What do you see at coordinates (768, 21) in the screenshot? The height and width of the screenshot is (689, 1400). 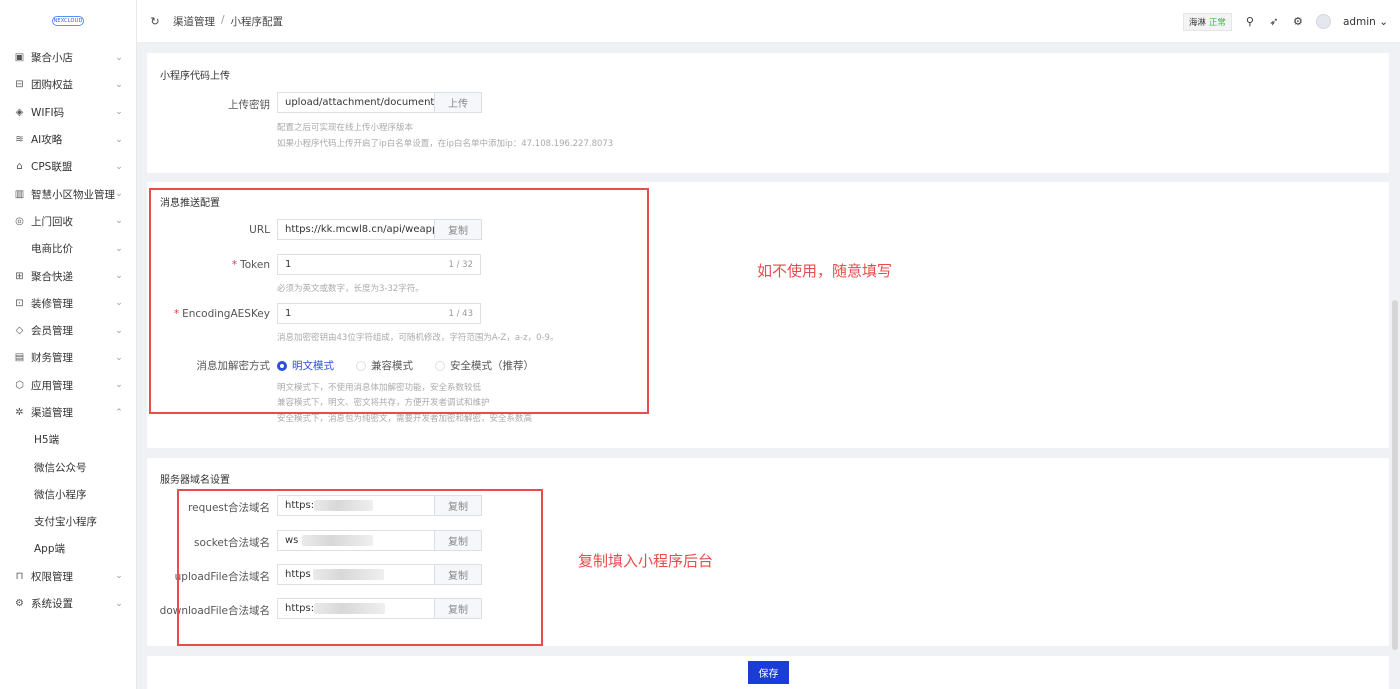 I see `topbar: ↻ 渠道管理 / 小程序配置 海淋 正常 ⚲ ➶ ⚙ admin ⌄` at bounding box center [768, 21].